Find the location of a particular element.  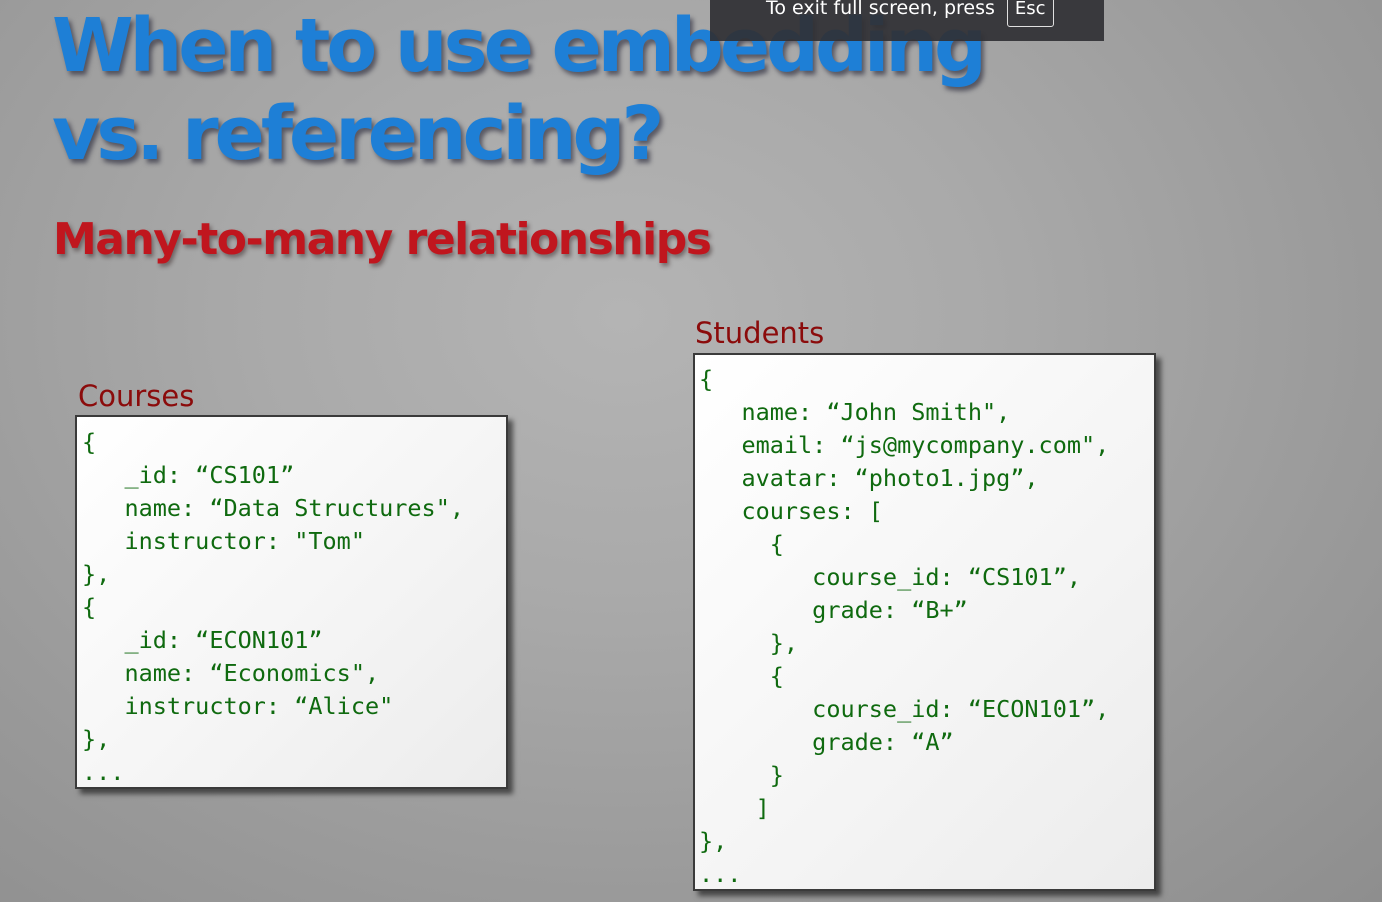

courses-code-line: name: “Data Structures", is located at coordinates (273, 508).